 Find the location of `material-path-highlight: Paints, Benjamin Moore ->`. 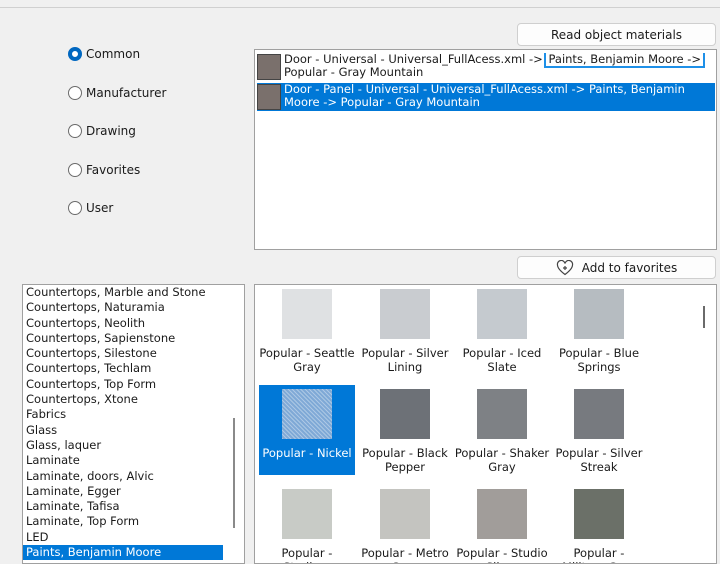

material-path-highlight: Paints, Benjamin Moore -> is located at coordinates (625, 60).